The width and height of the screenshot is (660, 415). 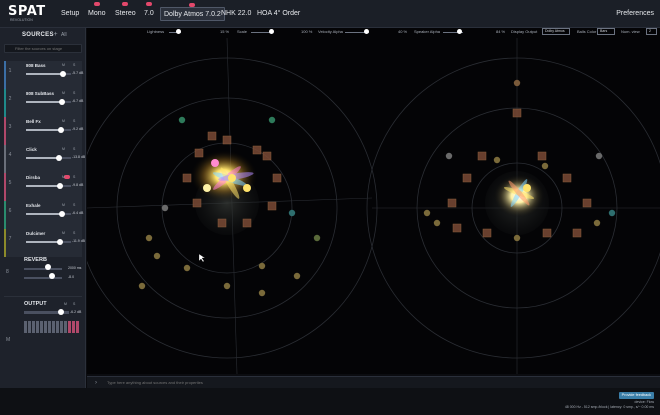 What do you see at coordinates (125, 11) in the screenshot?
I see `tab-stereo: Stereo` at bounding box center [125, 11].